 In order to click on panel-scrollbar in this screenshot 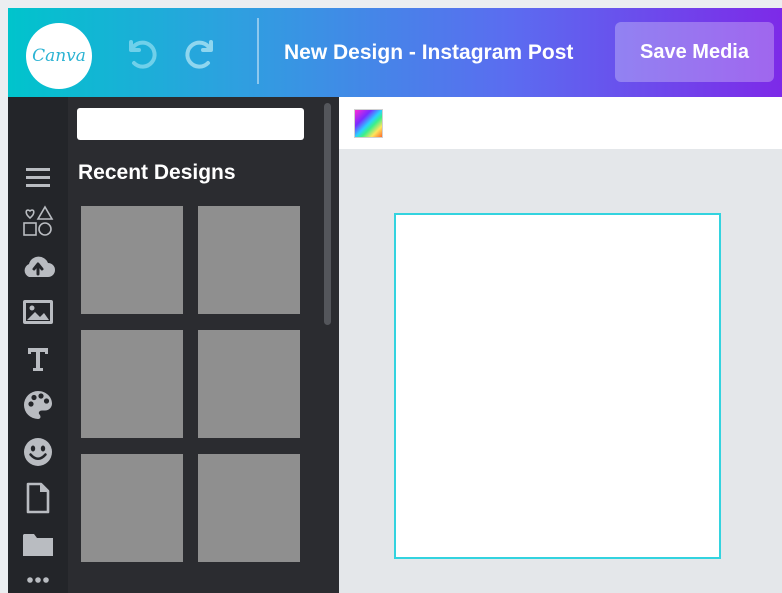, I will do `click(327, 214)`.